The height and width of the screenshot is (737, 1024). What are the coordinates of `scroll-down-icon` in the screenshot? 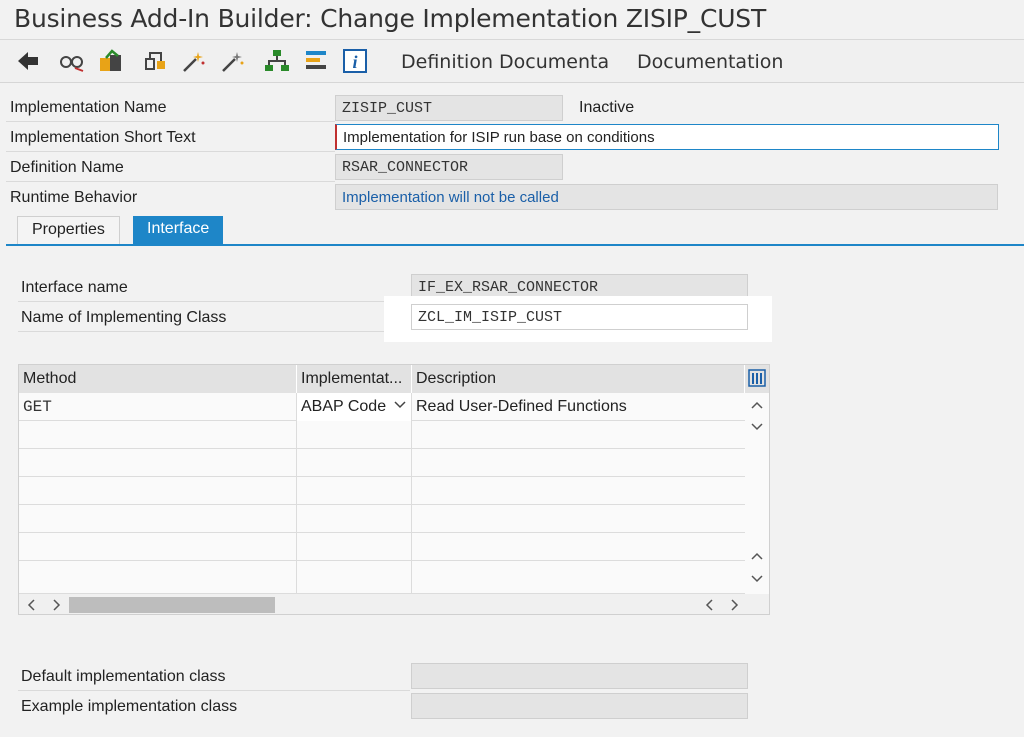 It's located at (757, 427).